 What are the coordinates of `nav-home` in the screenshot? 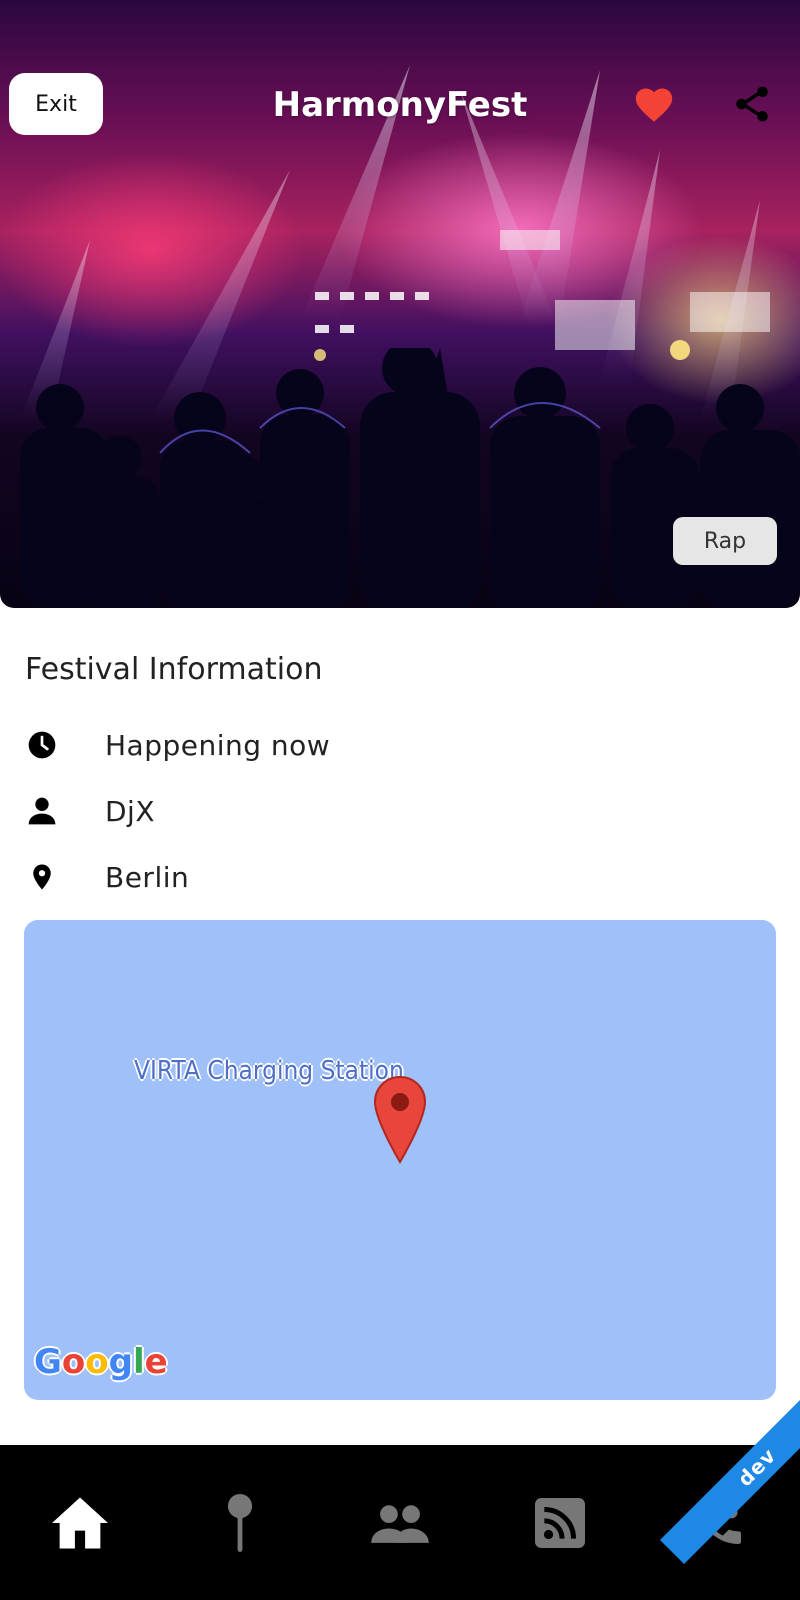 It's located at (80, 1525).